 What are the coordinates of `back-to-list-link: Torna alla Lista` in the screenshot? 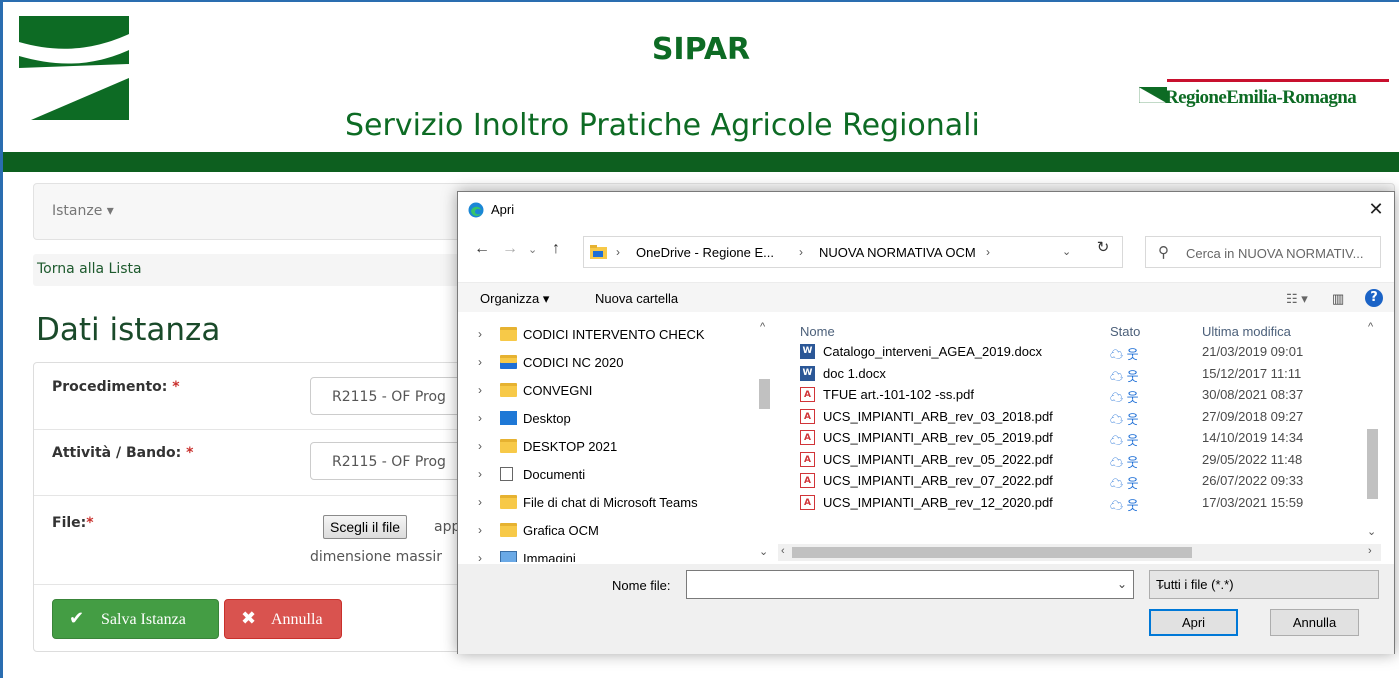 It's located at (89, 269).